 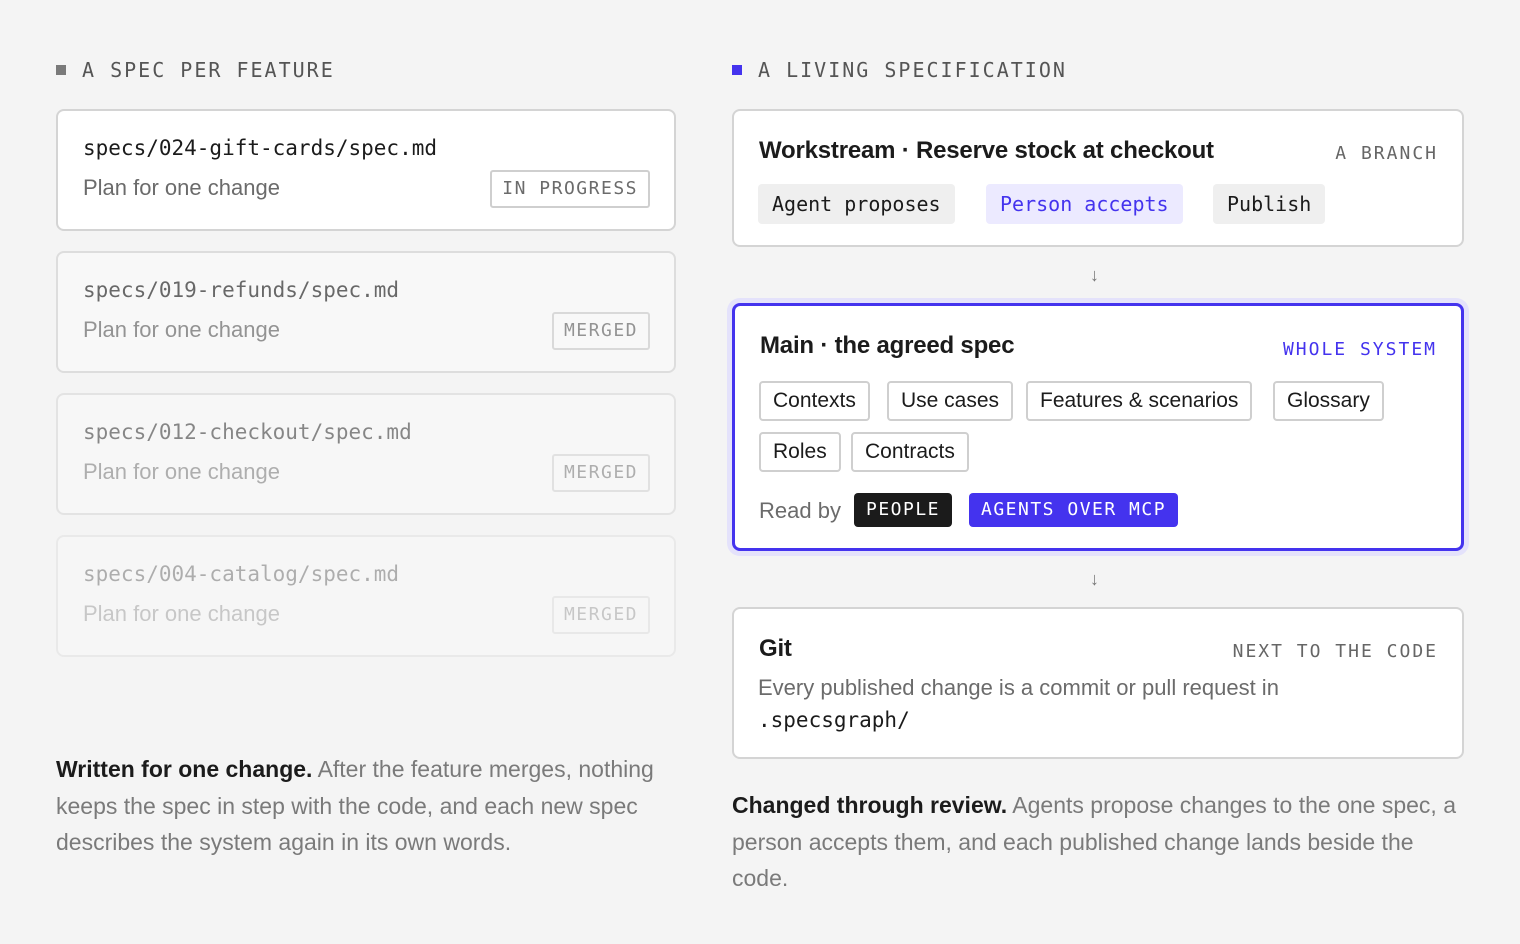 I want to click on spec-path: specs/004-catalog/spec.md, so click(x=241, y=574).